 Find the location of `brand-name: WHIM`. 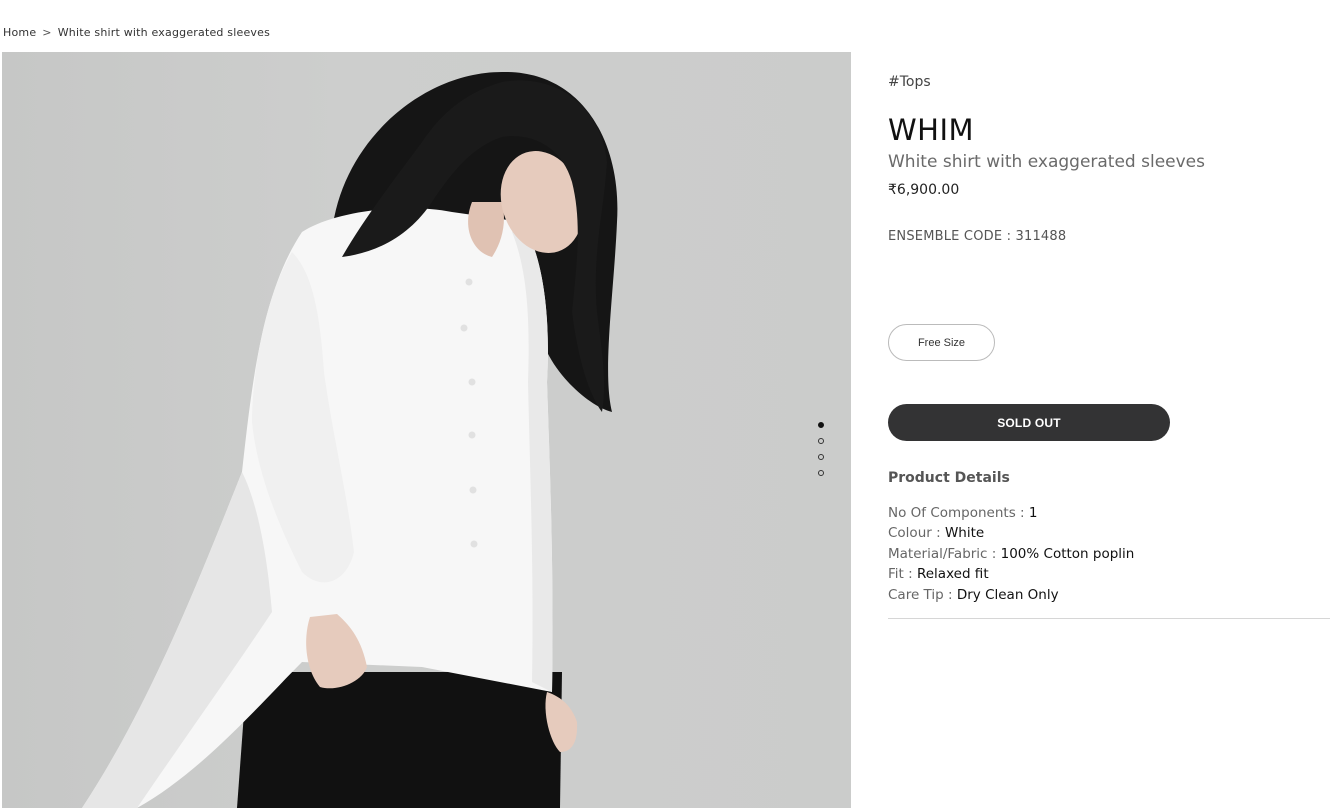

brand-name: WHIM is located at coordinates (931, 130).